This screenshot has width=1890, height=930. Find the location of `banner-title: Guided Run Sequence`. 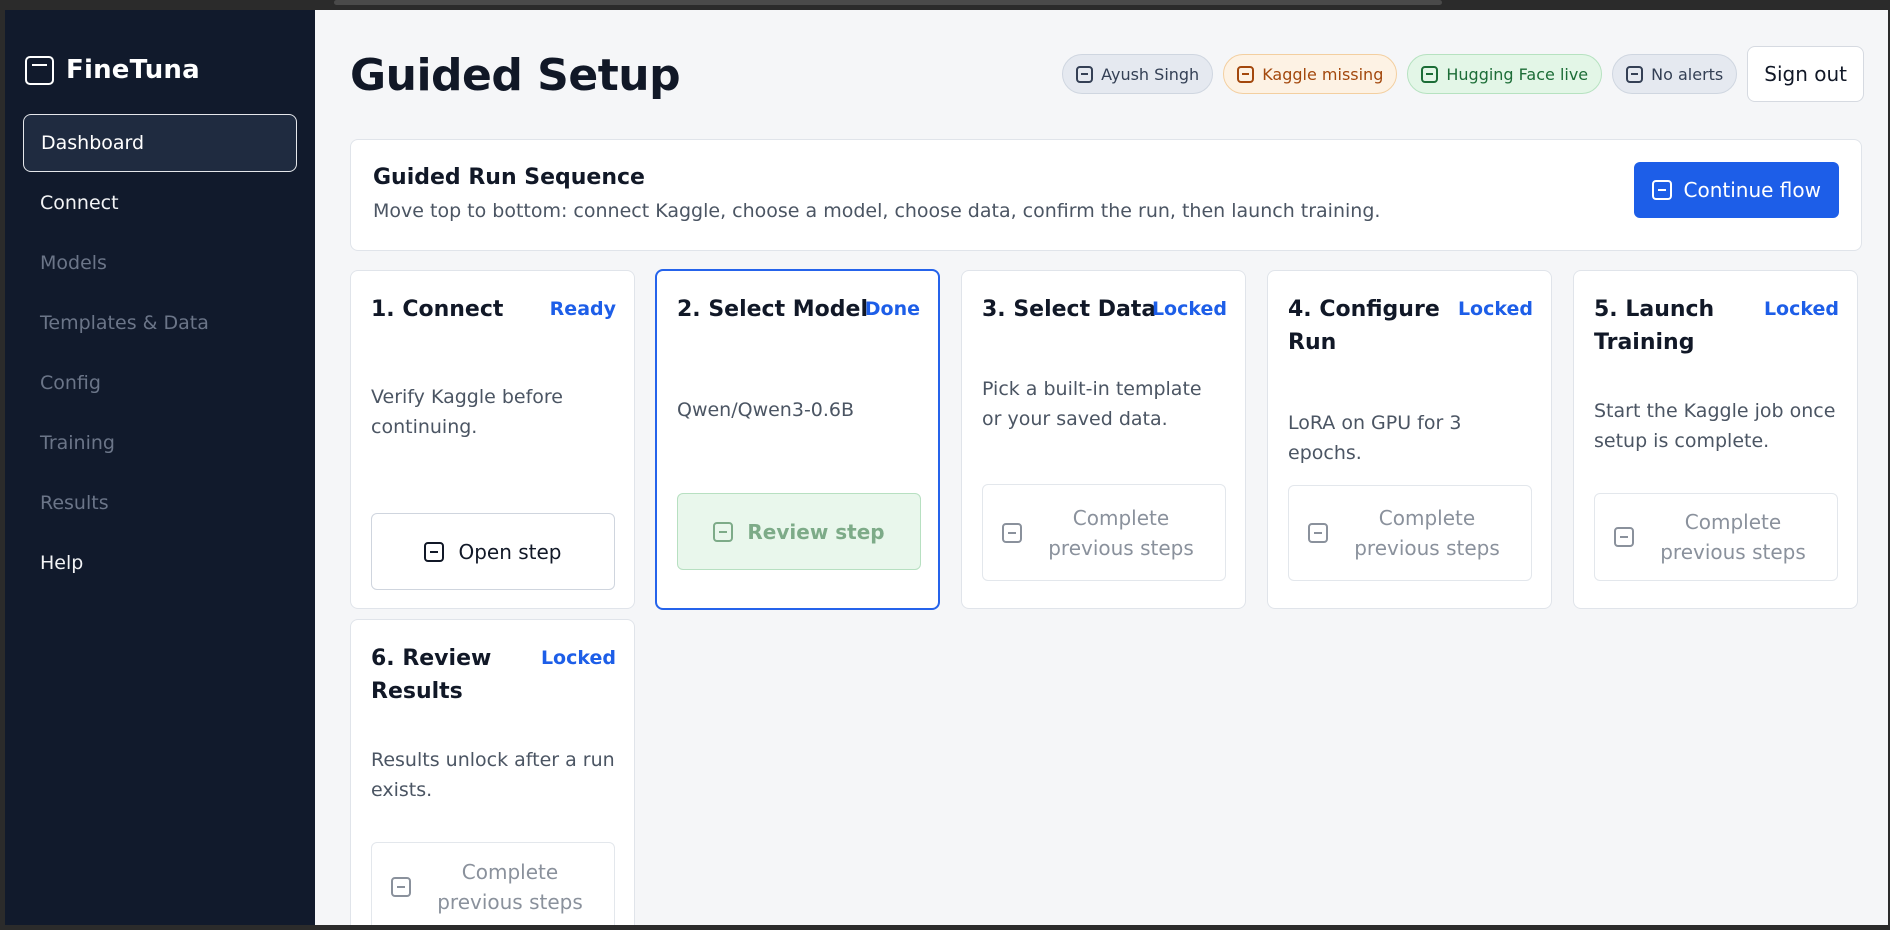

banner-title: Guided Run Sequence is located at coordinates (509, 177).